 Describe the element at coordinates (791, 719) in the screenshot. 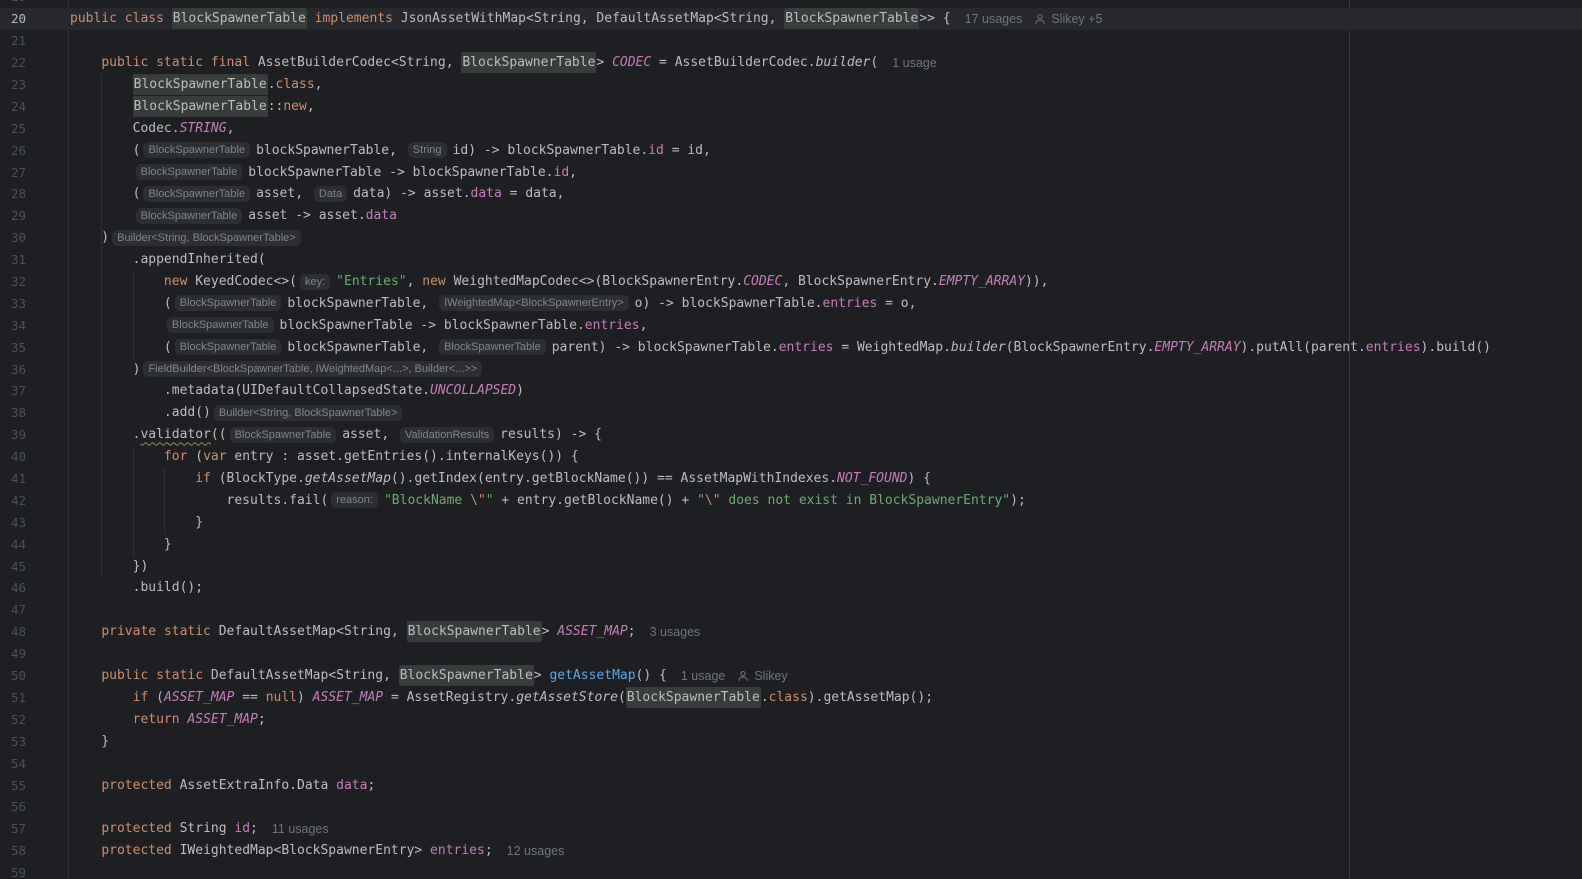

I see `code-line: 52 return ASSET_MAP;` at that location.